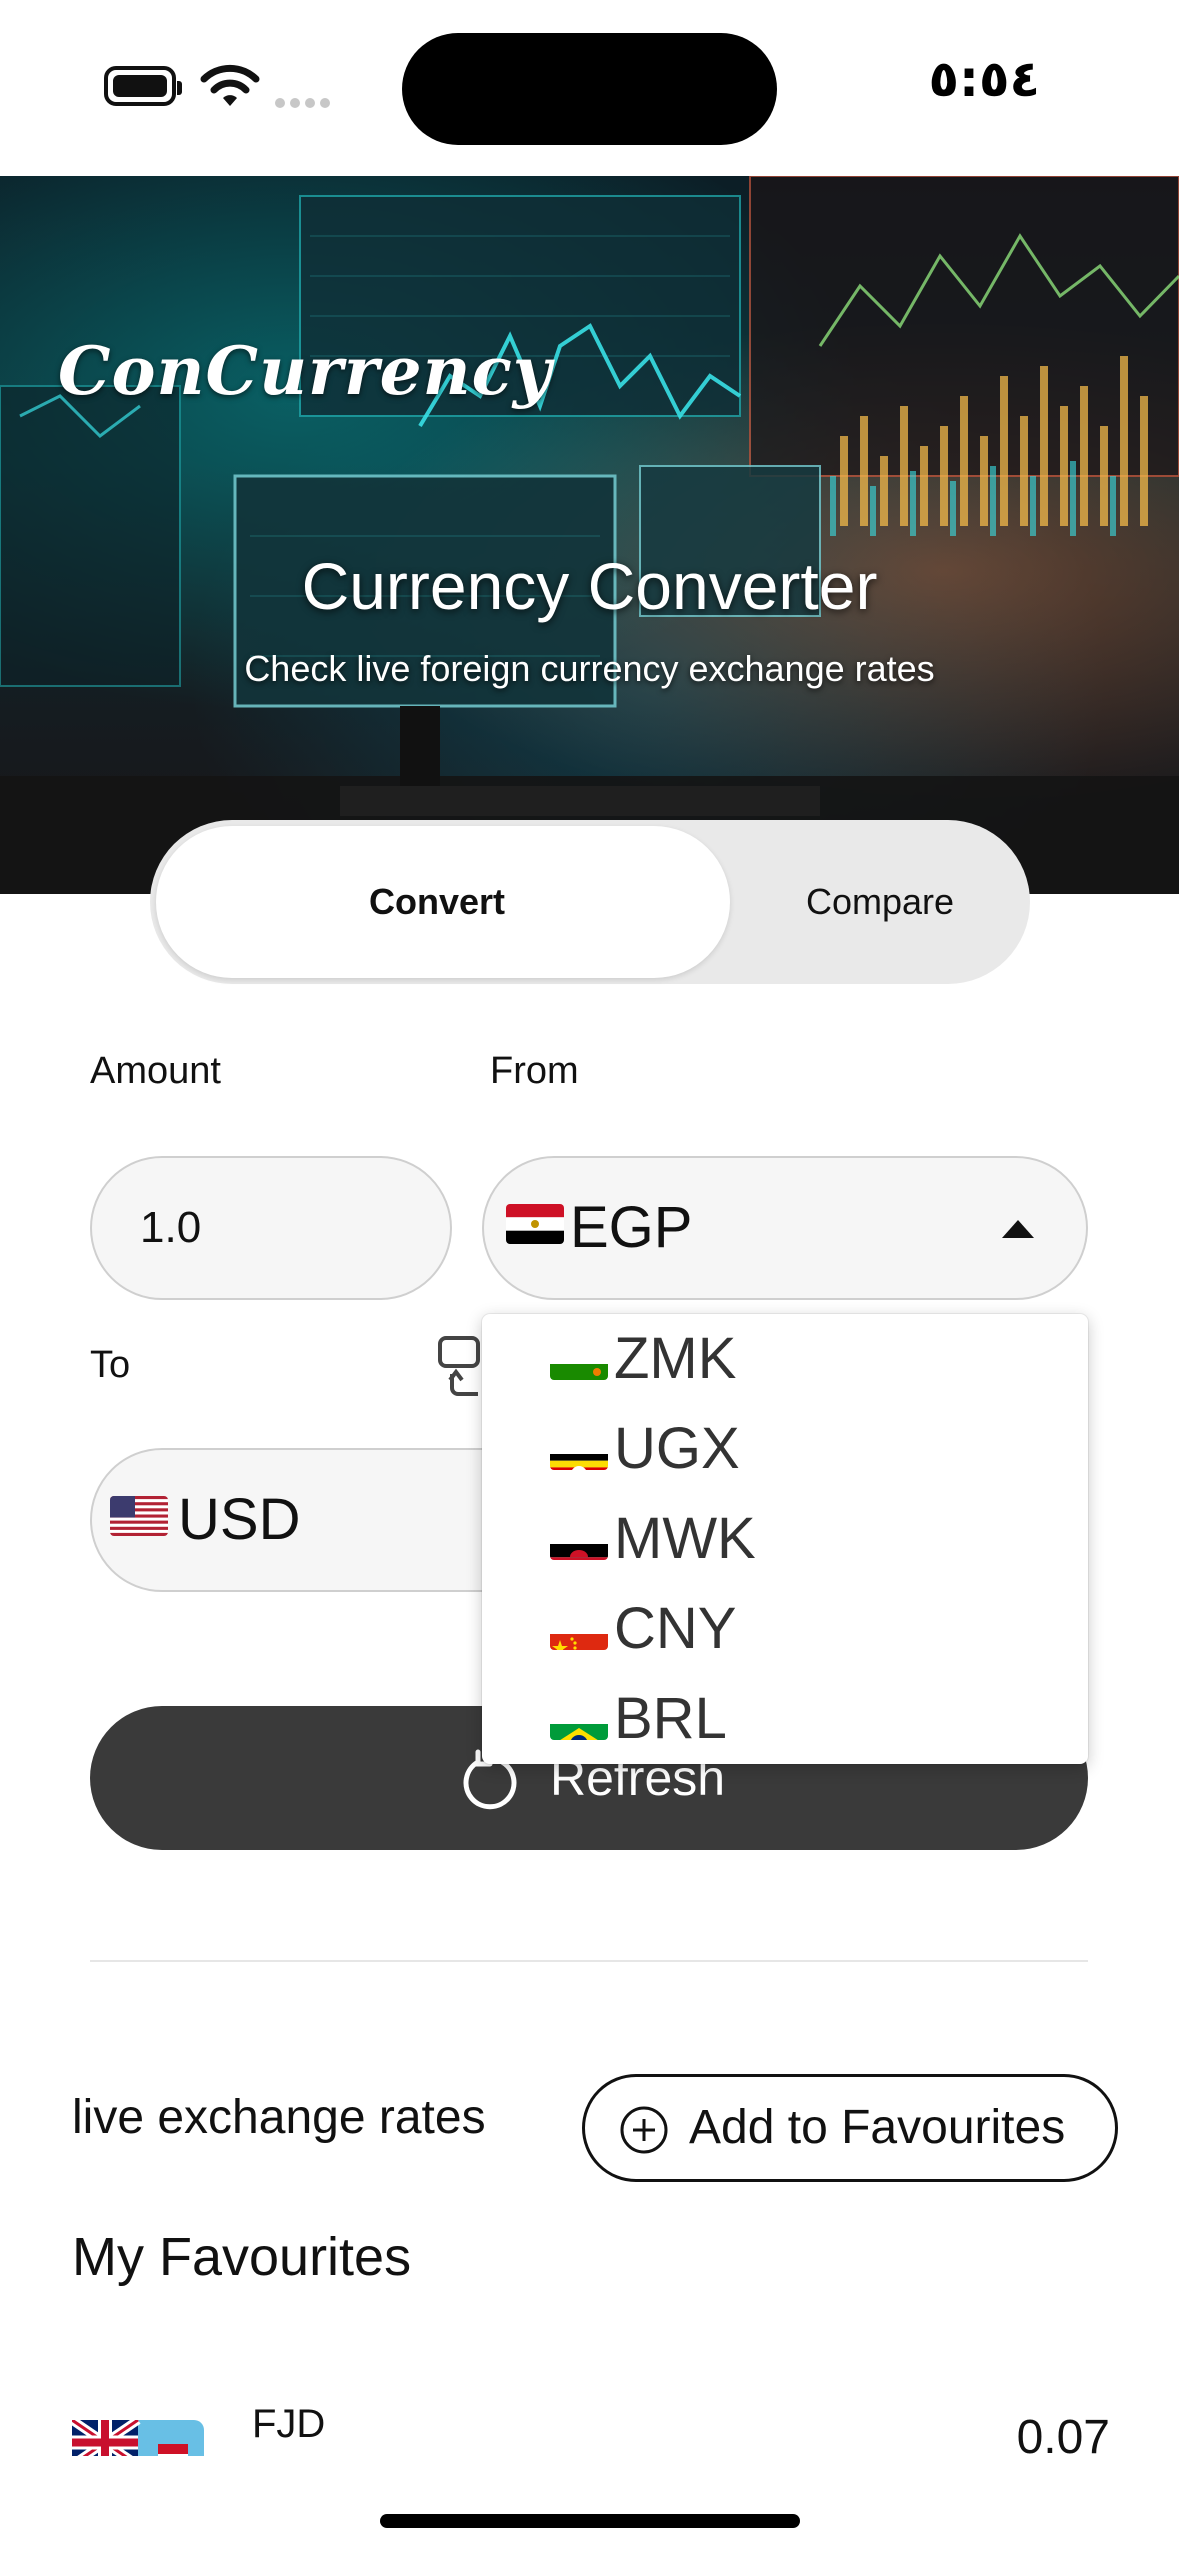  What do you see at coordinates (589, 586) in the screenshot?
I see `page-title: Currency Converter` at bounding box center [589, 586].